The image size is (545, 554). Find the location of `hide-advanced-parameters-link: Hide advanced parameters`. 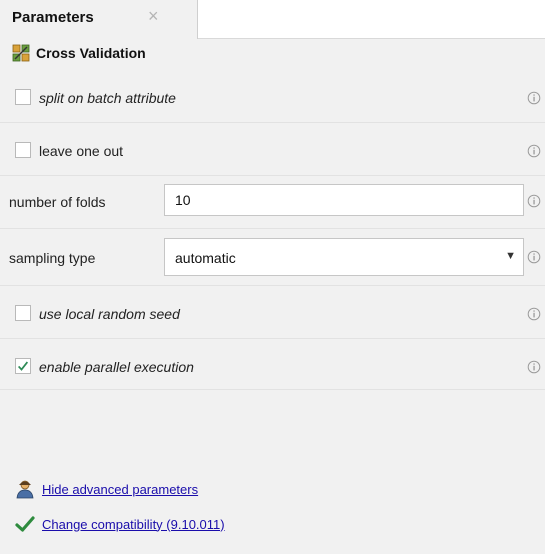

hide-advanced-parameters-link: Hide advanced parameters is located at coordinates (120, 489).